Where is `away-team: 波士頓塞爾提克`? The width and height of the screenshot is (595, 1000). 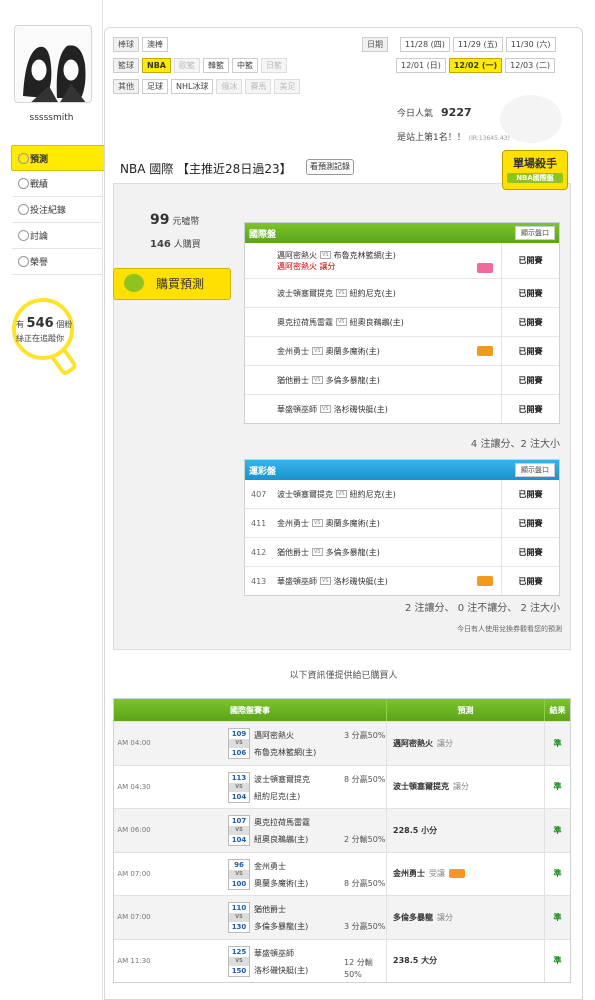 away-team: 波士頓塞爾提克 is located at coordinates (305, 293).